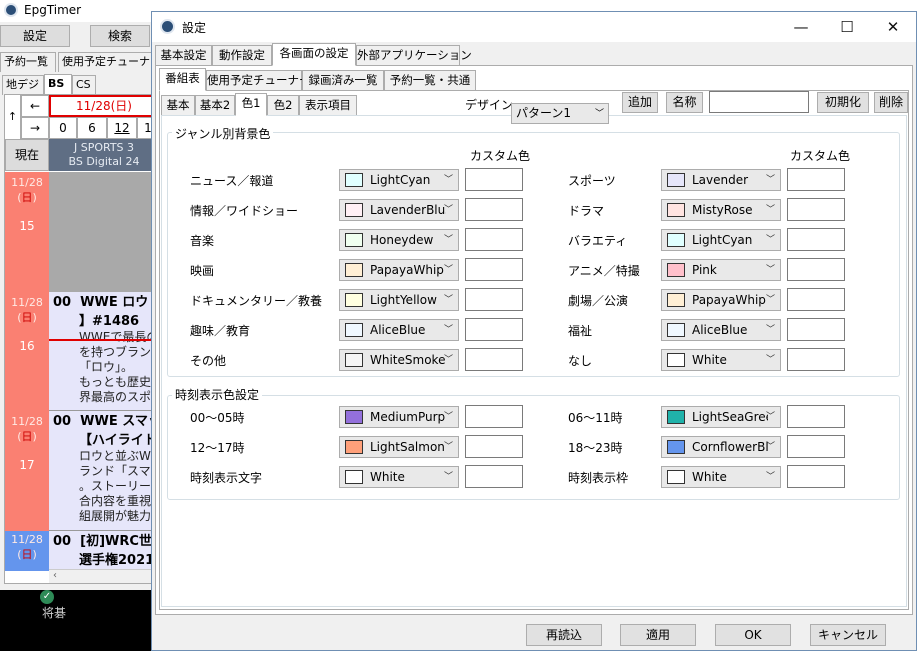 The image size is (917, 651). Describe the element at coordinates (55, 575) in the screenshot. I see `scroll-left-icon: ‹` at that location.